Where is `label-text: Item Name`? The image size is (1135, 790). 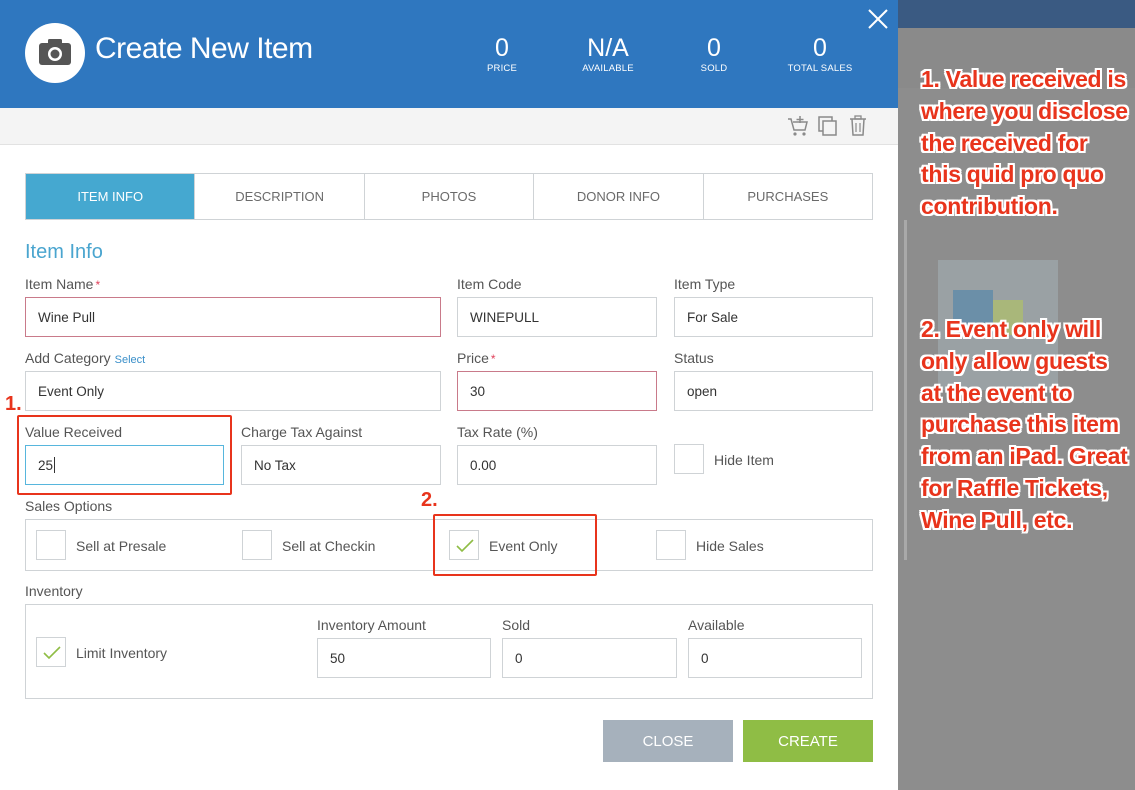
label-text: Item Name is located at coordinates (59, 284).